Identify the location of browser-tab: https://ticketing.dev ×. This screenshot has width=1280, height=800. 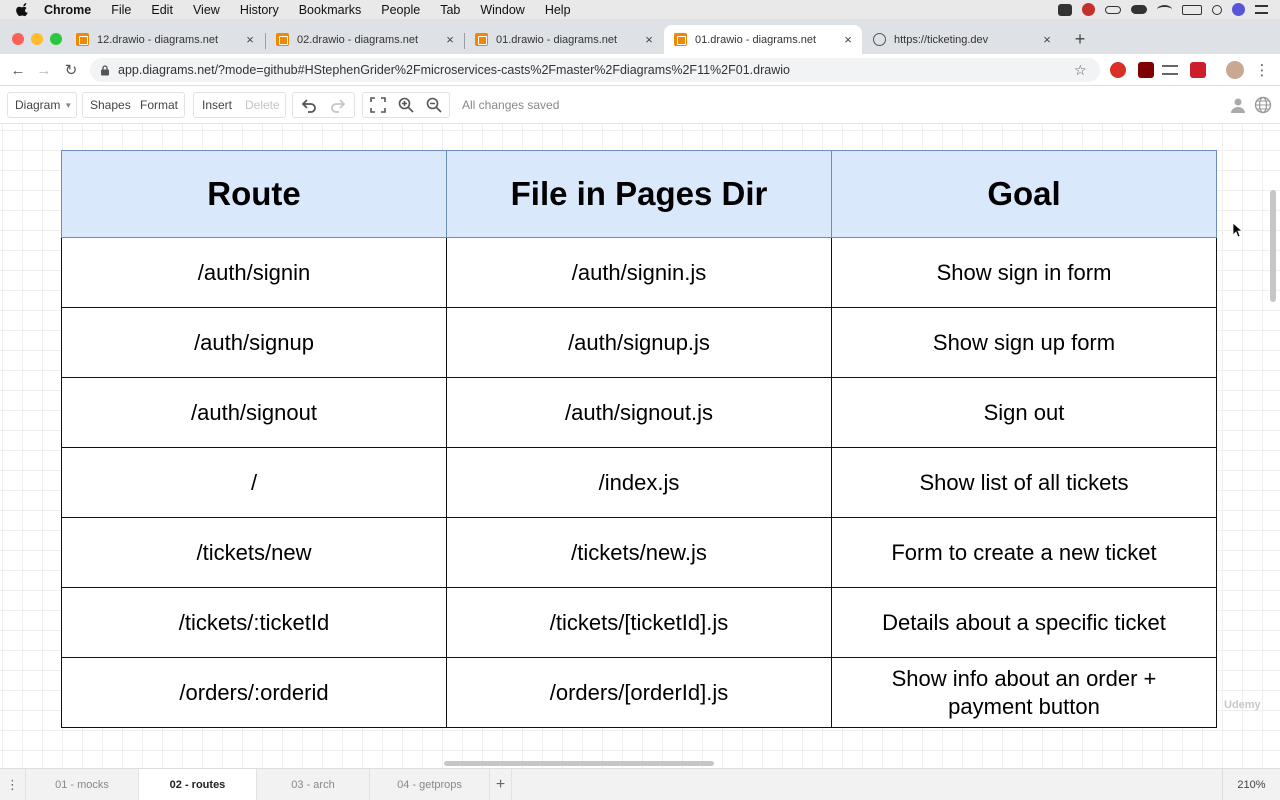
(962, 39).